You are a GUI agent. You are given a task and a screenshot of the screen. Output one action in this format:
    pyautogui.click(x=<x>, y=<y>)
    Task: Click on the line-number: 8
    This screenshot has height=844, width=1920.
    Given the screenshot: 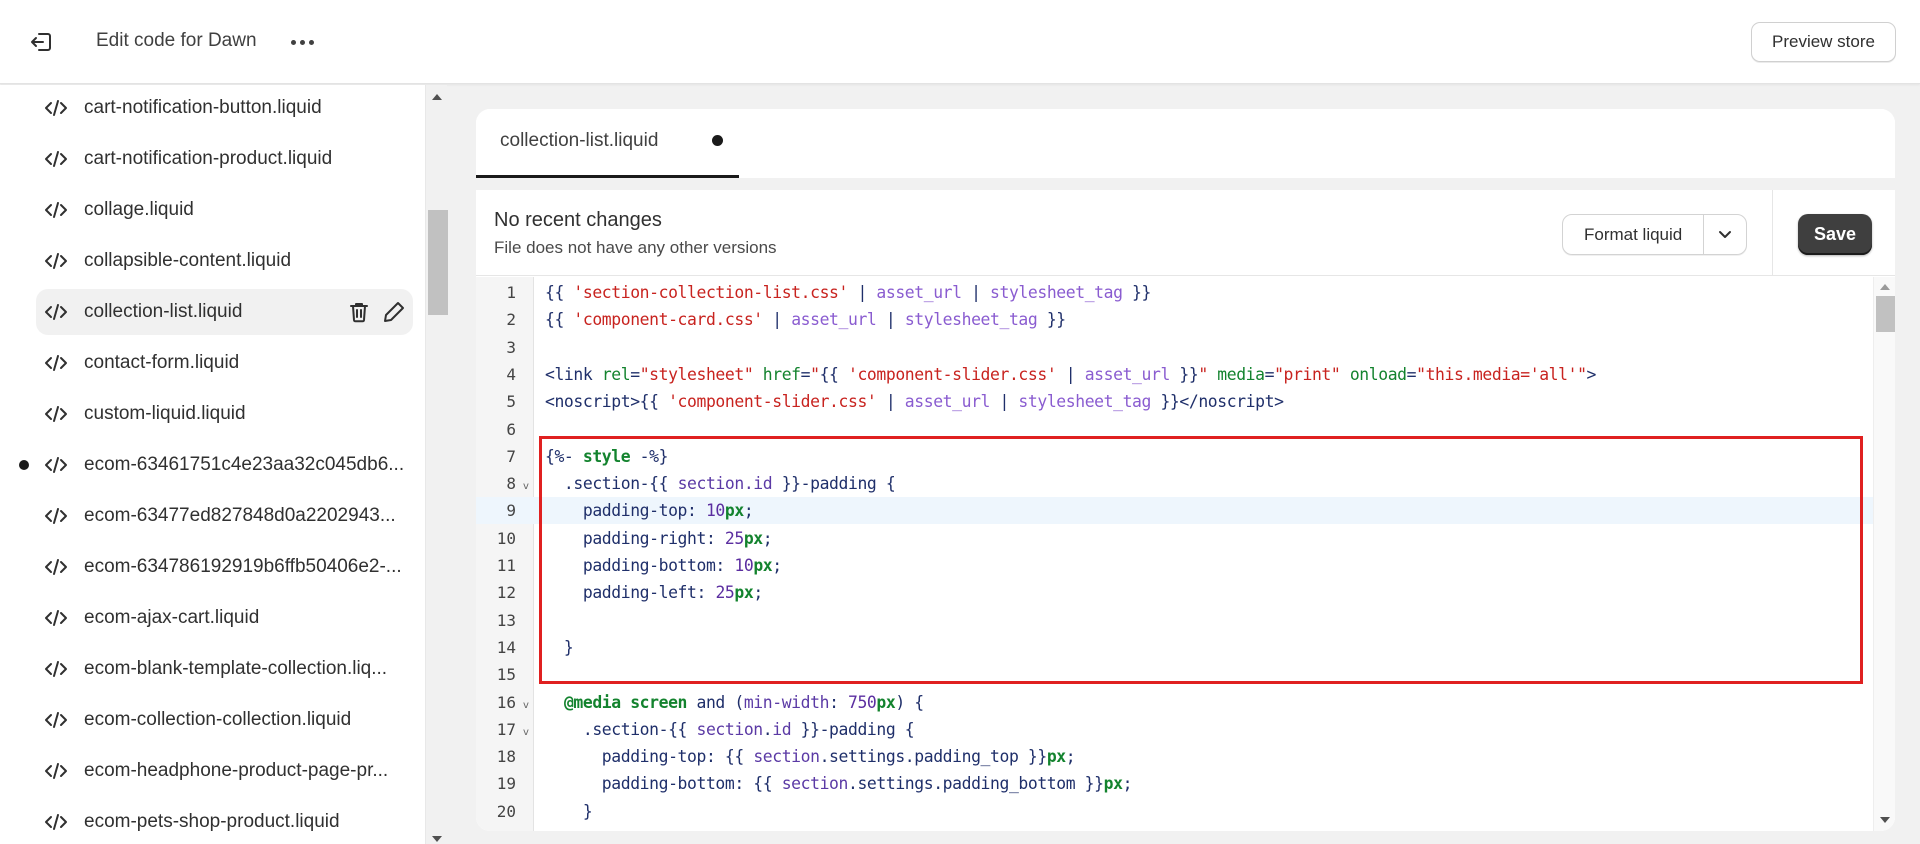 What is the action you would take?
    pyautogui.click(x=511, y=484)
    